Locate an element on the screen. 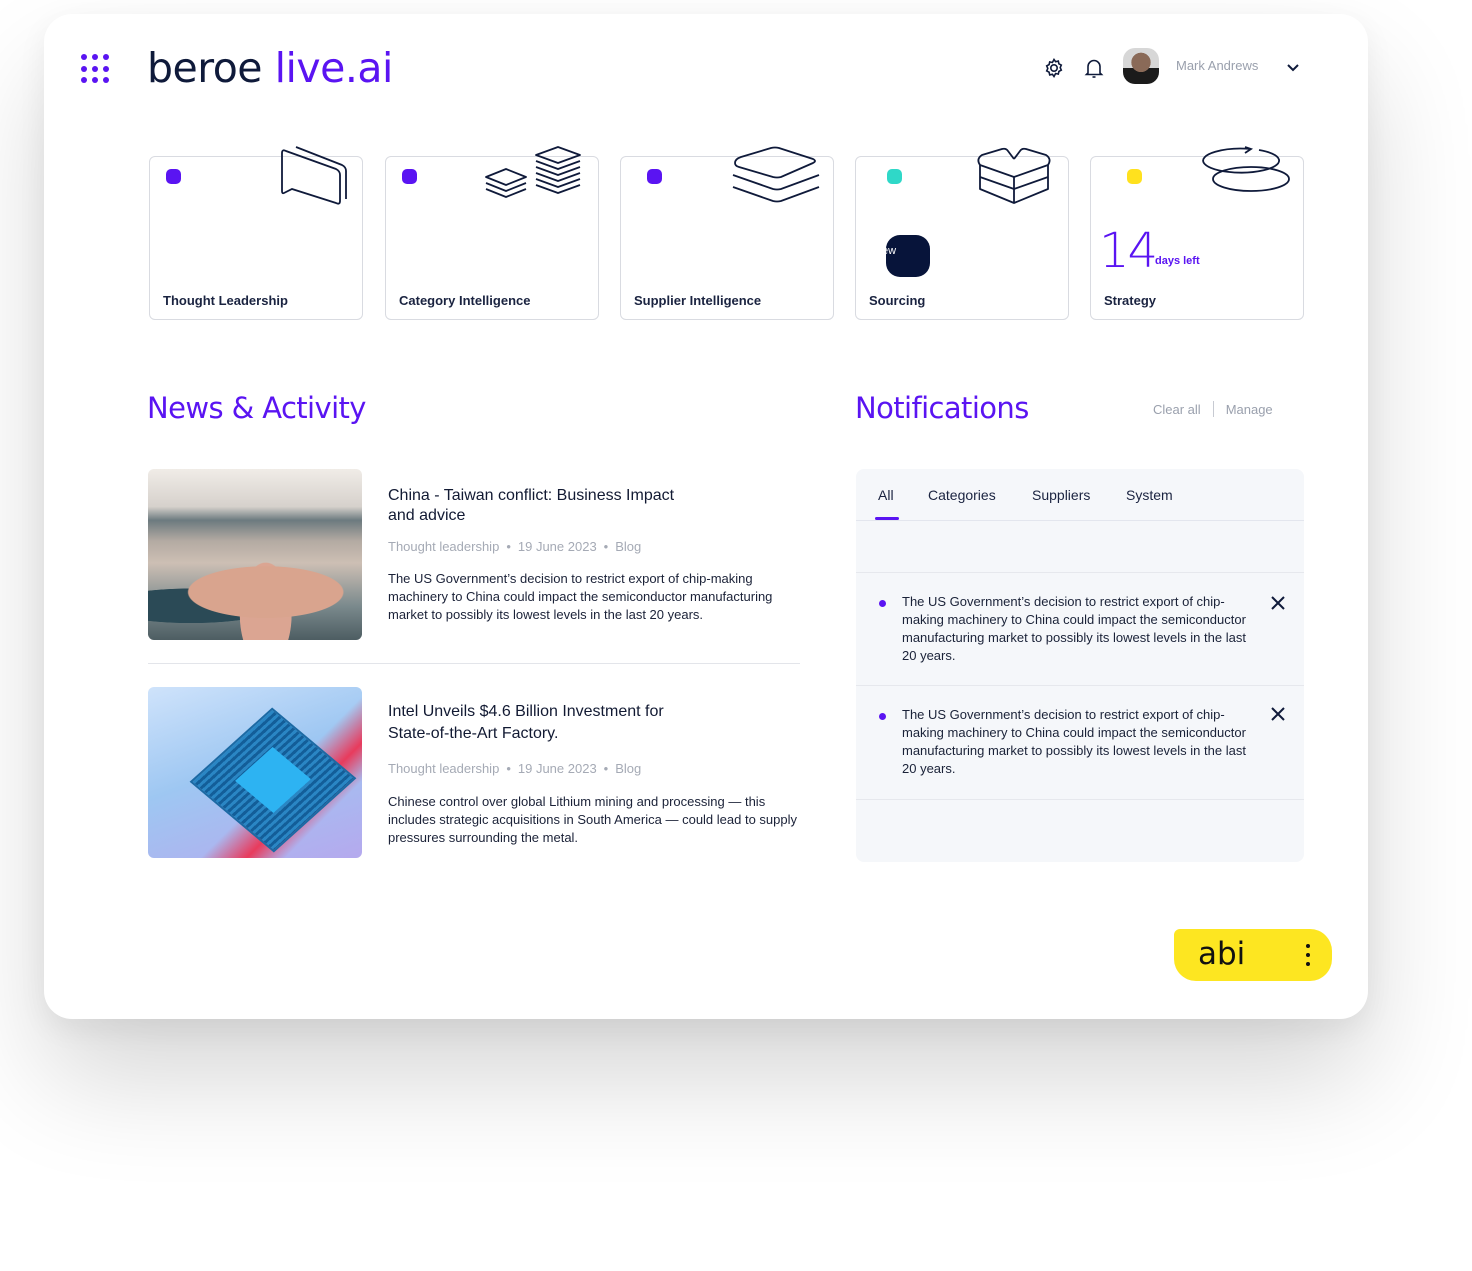  chevron-down-icon is located at coordinates (1293, 67).